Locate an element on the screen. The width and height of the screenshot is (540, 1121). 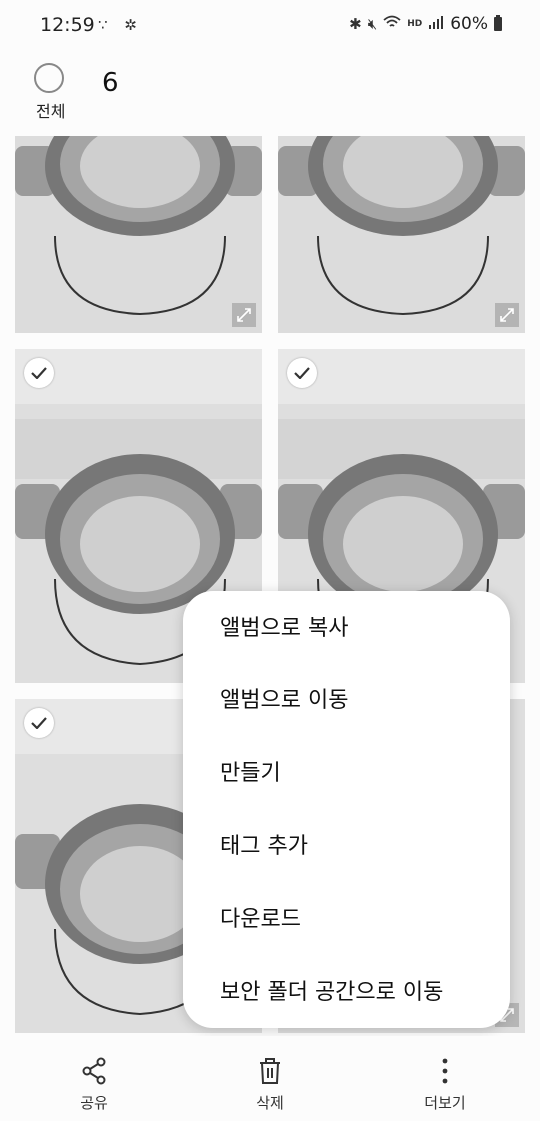
share-label: 공유 is located at coordinates (94, 1103).